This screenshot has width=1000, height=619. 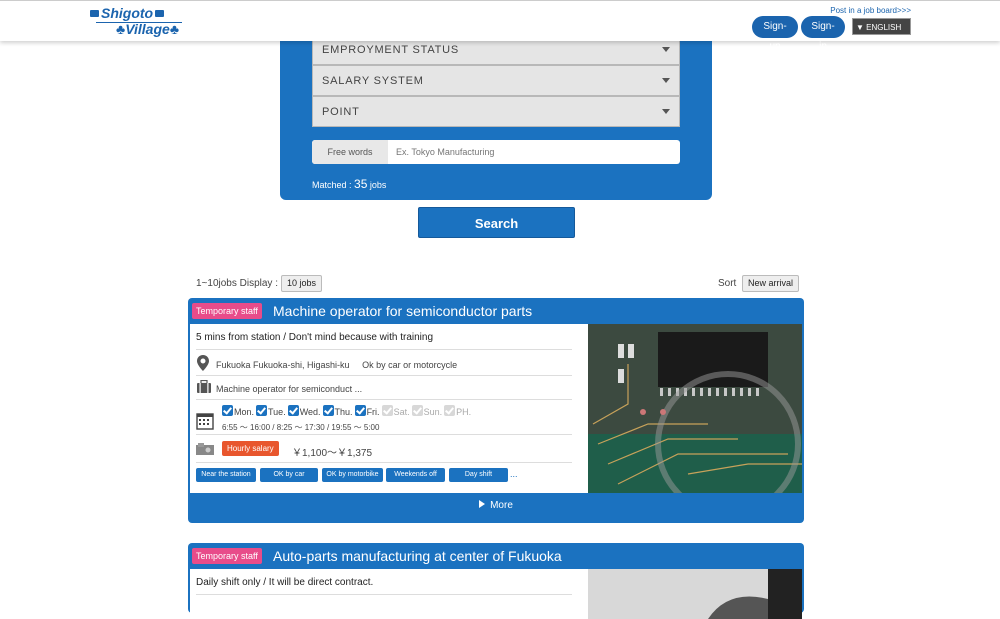 I want to click on feature-tag: Day shift, so click(x=478, y=475).